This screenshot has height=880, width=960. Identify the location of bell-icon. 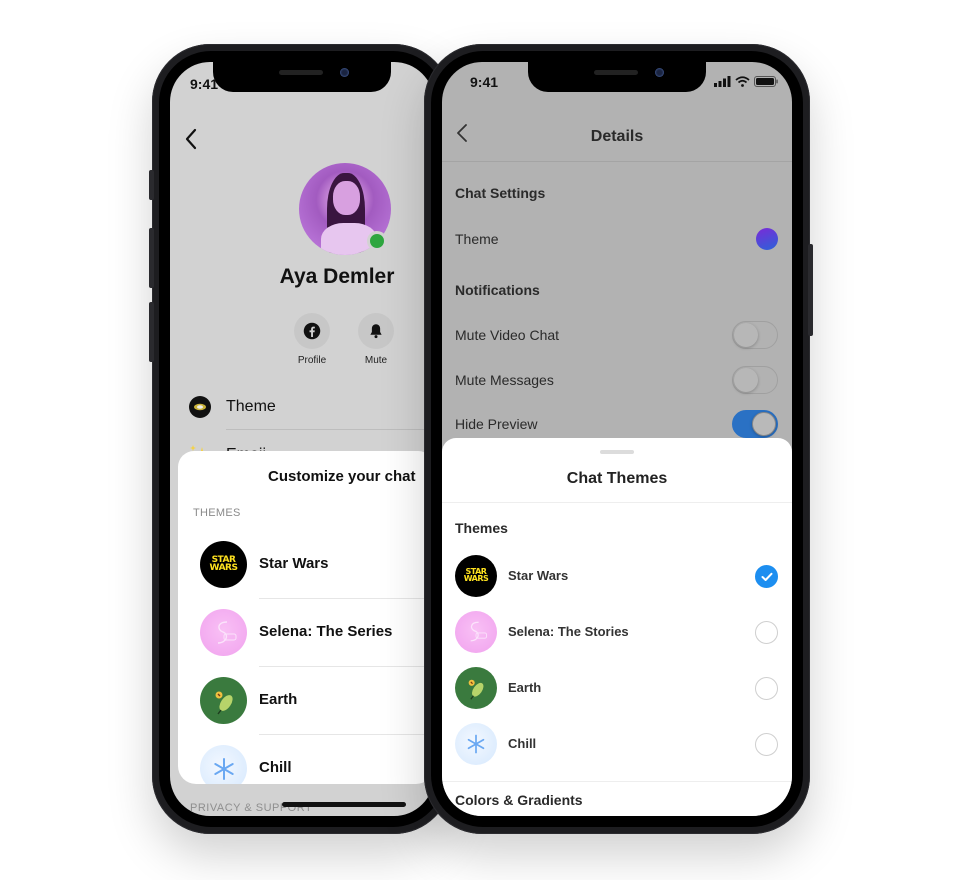
(376, 331).